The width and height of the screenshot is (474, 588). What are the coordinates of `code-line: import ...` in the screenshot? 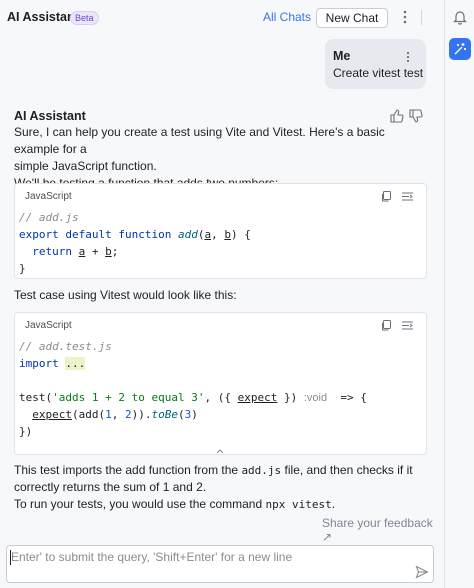 It's located at (52, 363).